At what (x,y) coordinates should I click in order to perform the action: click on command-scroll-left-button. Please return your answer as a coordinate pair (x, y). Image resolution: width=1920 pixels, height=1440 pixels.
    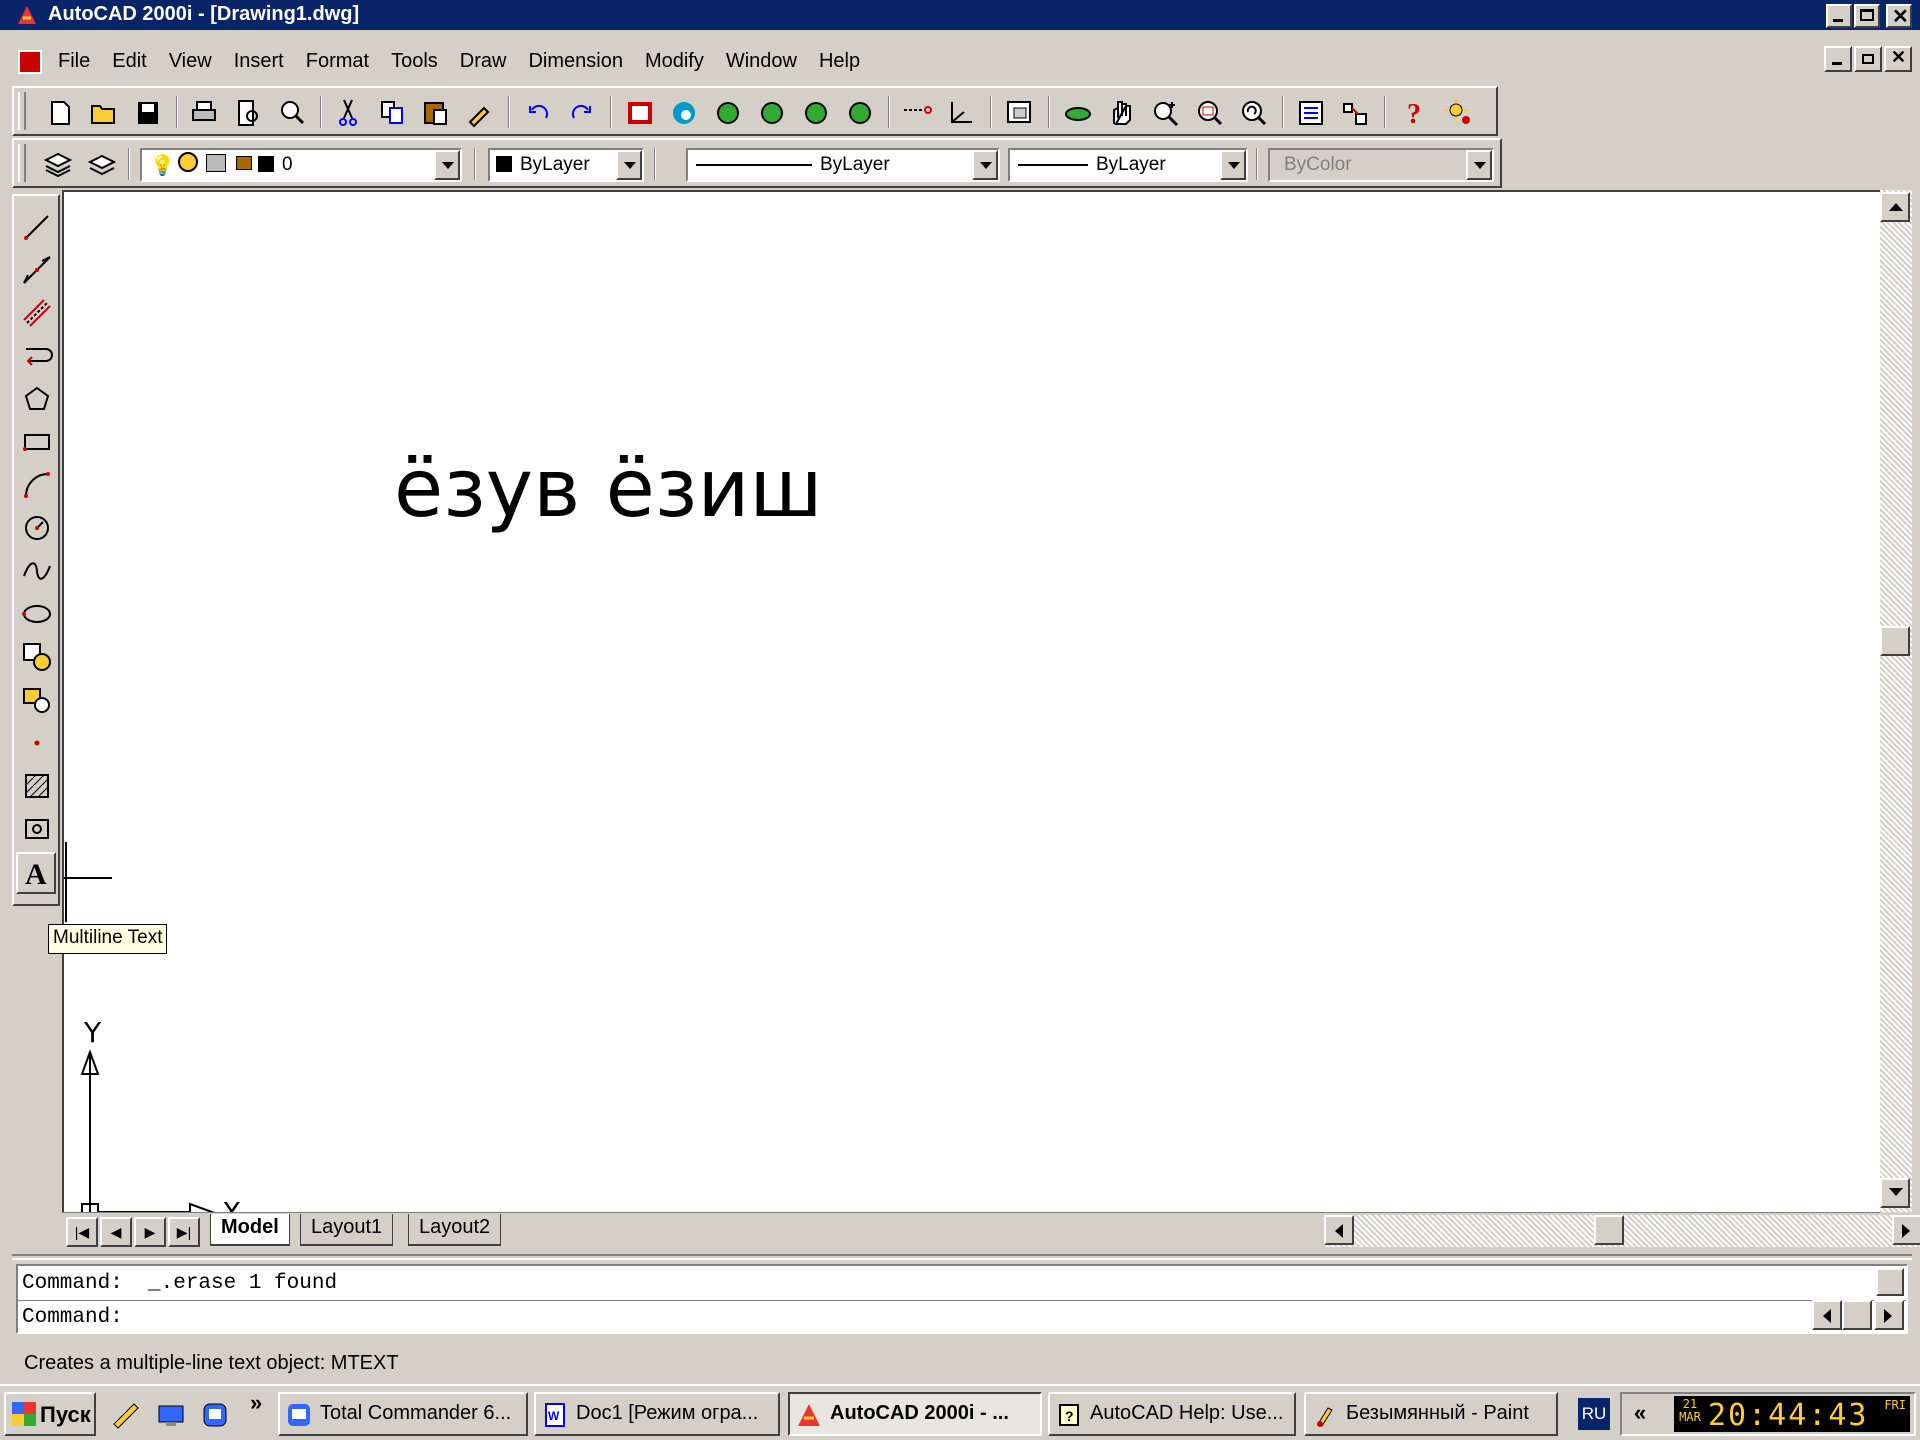
    Looking at the image, I should click on (1827, 1315).